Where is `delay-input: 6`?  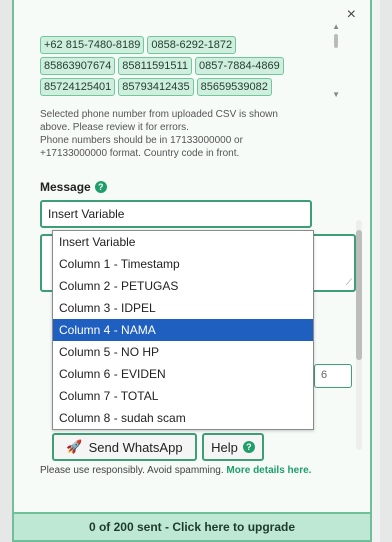 delay-input: 6 is located at coordinates (333, 376).